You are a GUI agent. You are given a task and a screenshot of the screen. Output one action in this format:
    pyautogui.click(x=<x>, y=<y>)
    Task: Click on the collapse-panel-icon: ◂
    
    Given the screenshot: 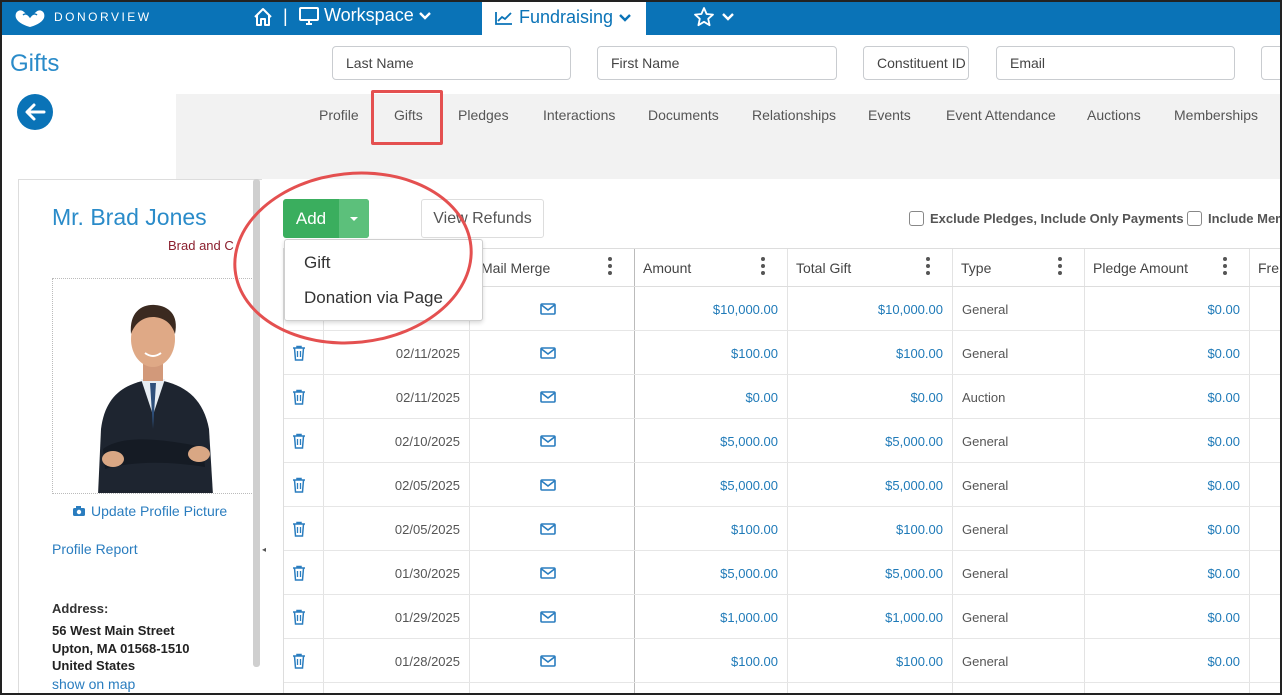 What is the action you would take?
    pyautogui.click(x=264, y=549)
    